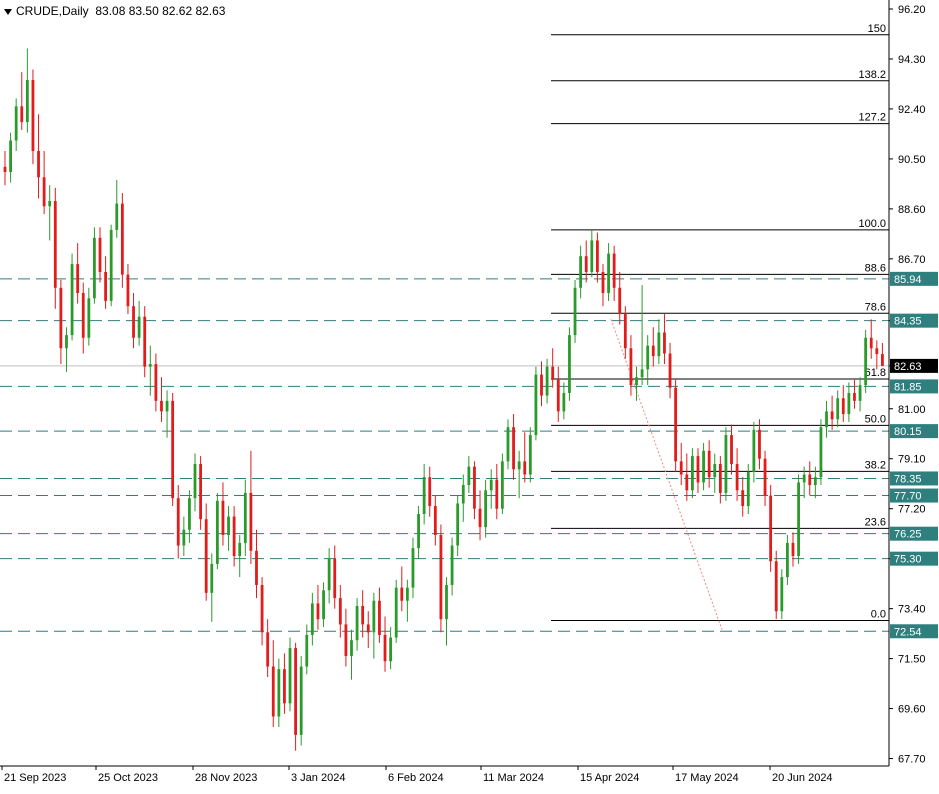  What do you see at coordinates (912, 160) in the screenshot?
I see `price-tick-label: 90.50` at bounding box center [912, 160].